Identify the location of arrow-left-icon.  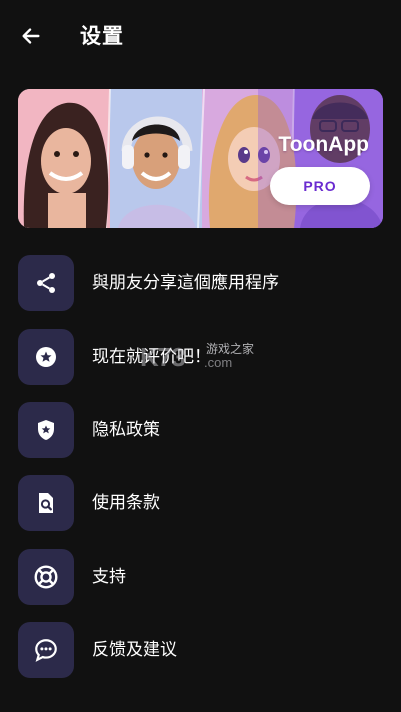
(31, 36).